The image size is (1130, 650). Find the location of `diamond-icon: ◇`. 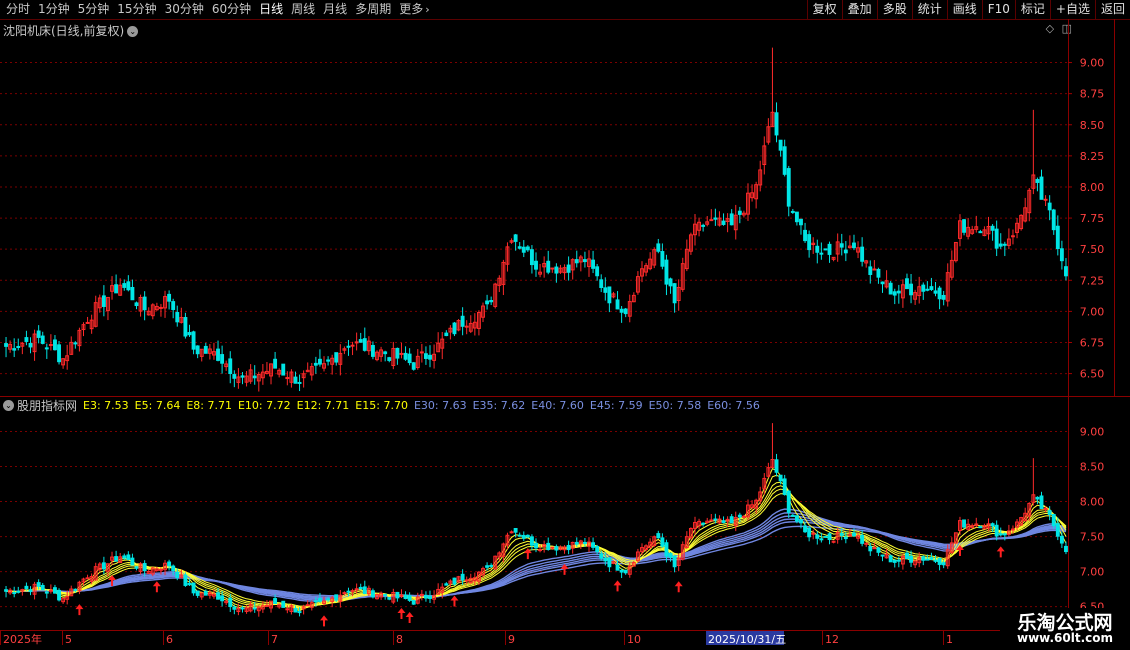

diamond-icon: ◇ is located at coordinates (1050, 28).